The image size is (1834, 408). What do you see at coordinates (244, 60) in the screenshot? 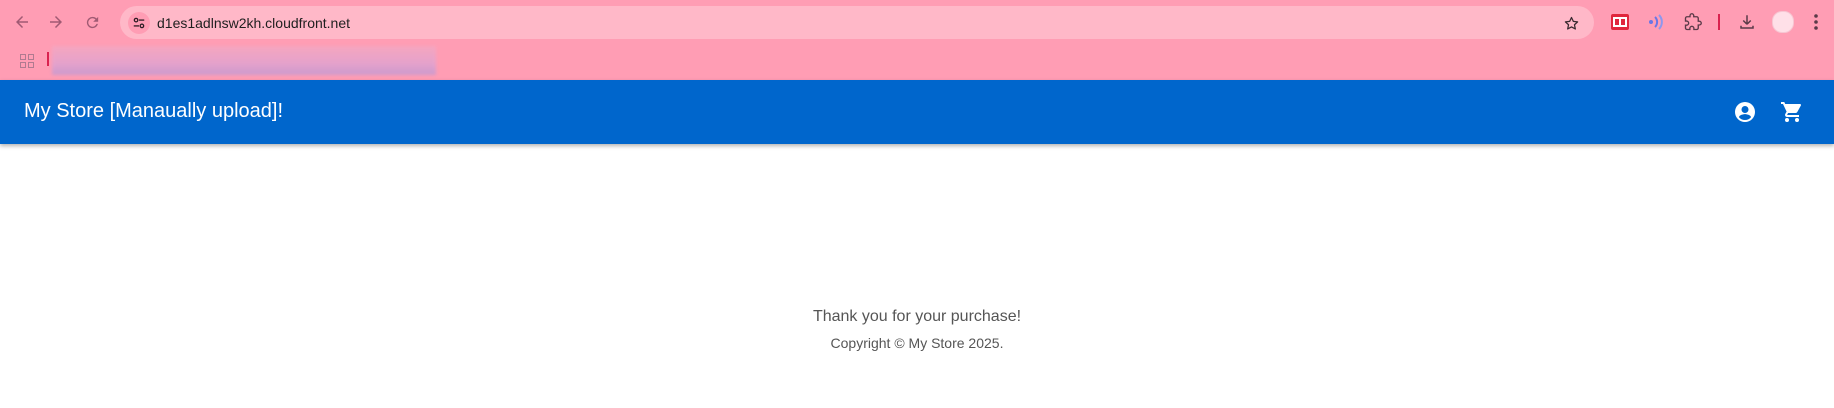
I see `blurred-bookmarks` at bounding box center [244, 60].